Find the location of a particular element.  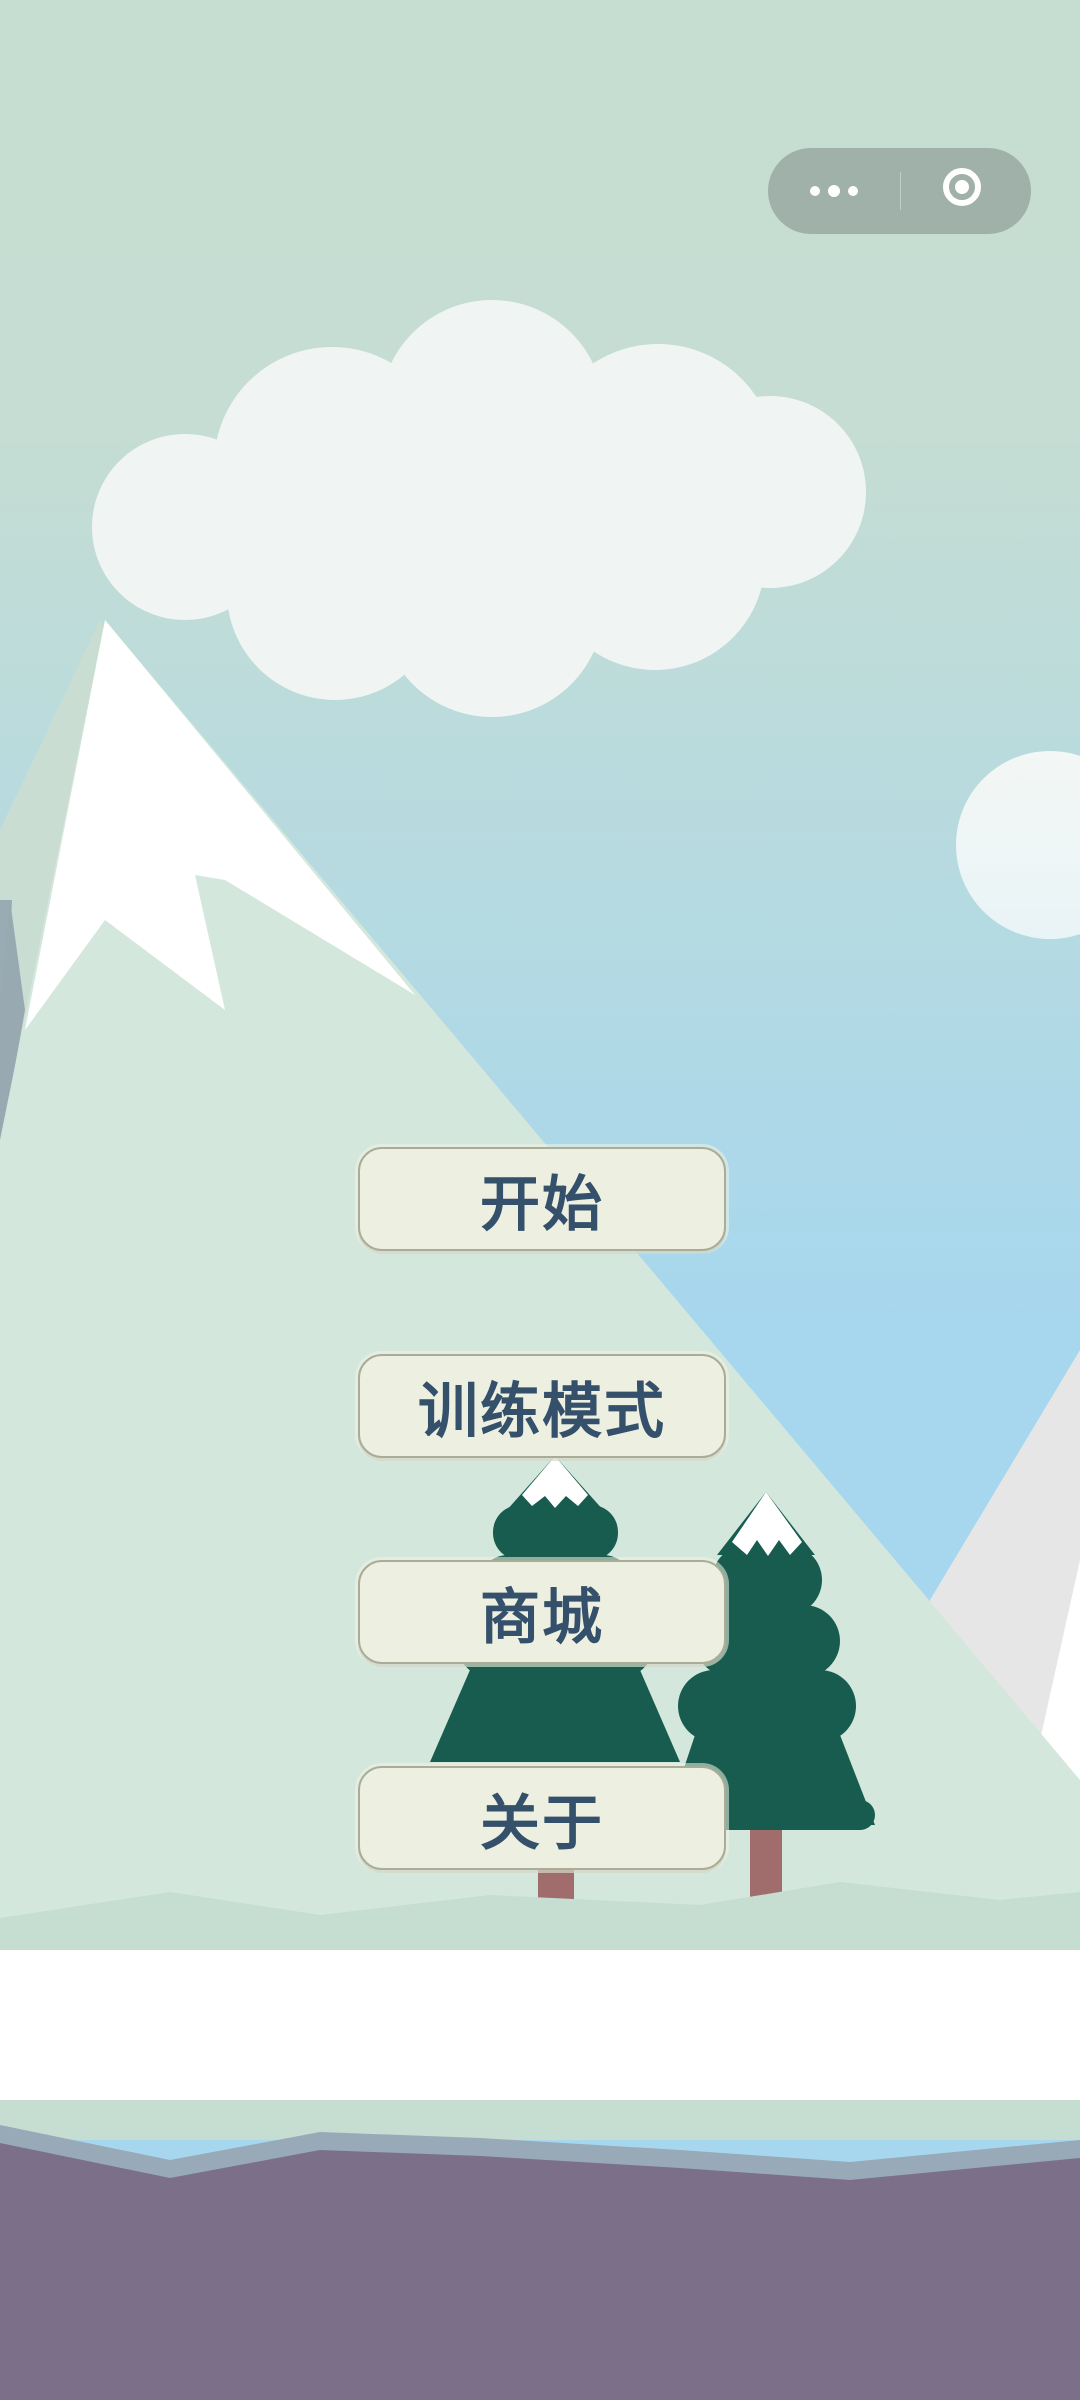

close-button is located at coordinates (966, 191).